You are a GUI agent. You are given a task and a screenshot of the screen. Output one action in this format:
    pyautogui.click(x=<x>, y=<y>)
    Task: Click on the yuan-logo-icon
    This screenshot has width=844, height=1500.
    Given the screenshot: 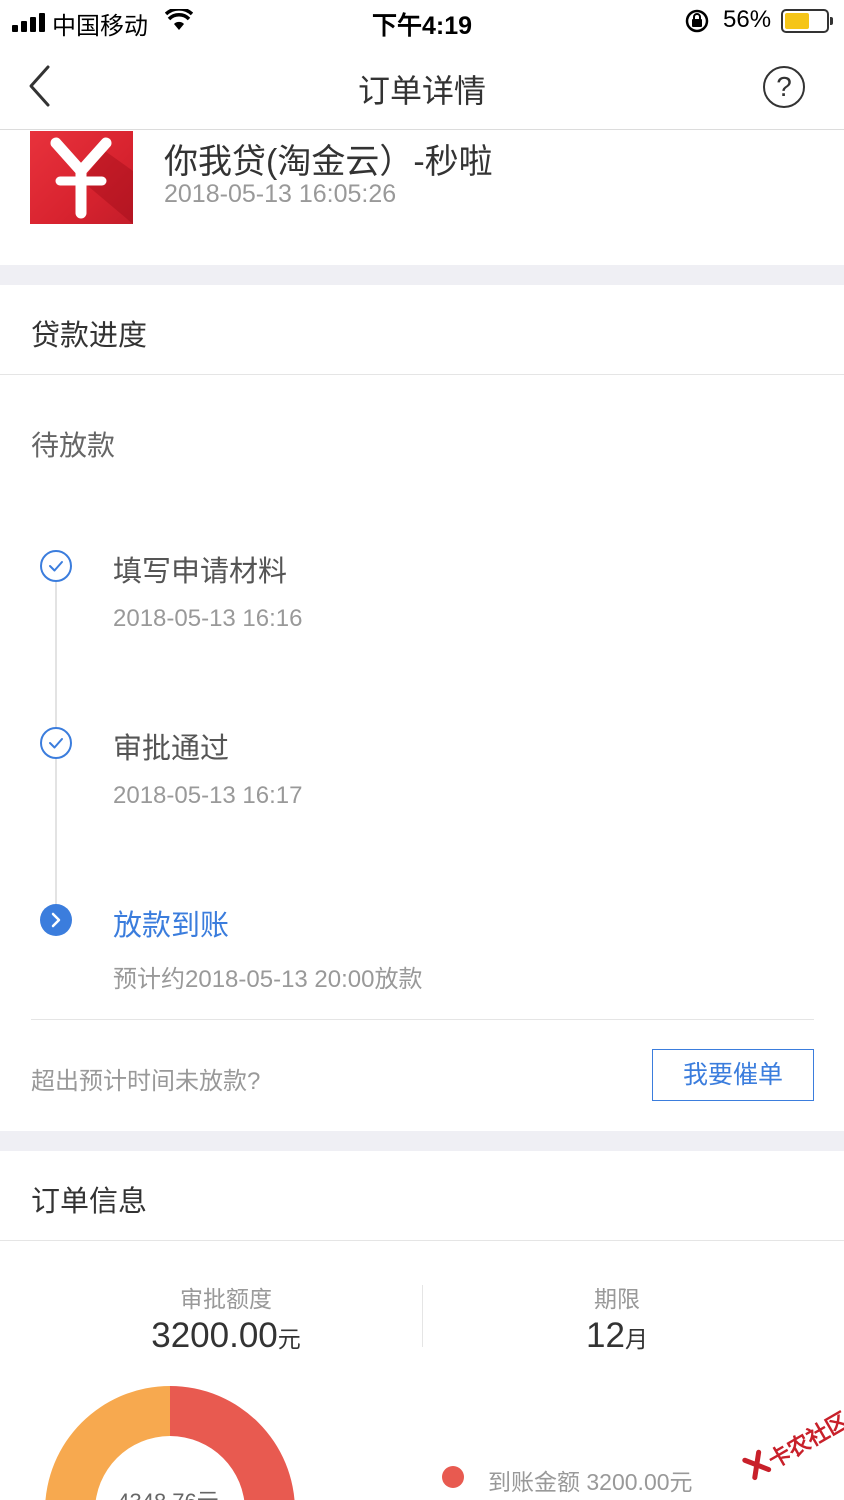 What is the action you would take?
    pyautogui.click(x=91, y=180)
    